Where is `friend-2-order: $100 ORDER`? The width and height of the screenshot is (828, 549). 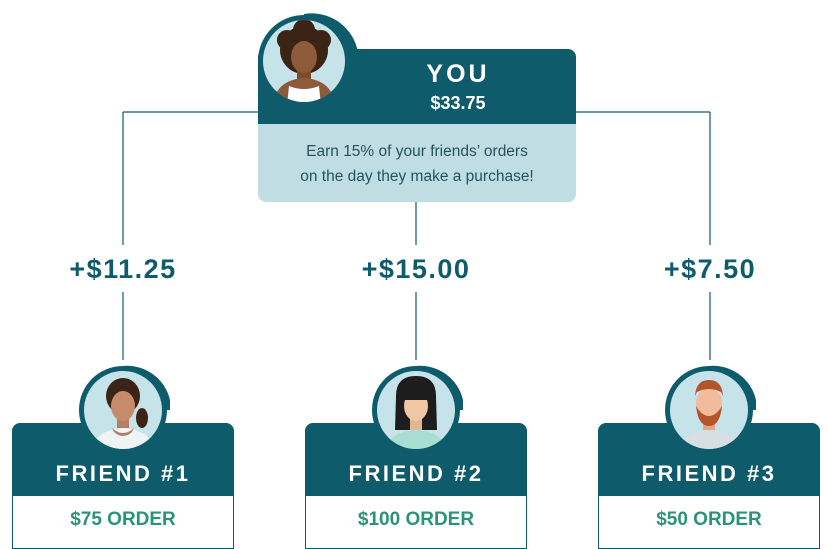 friend-2-order: $100 ORDER is located at coordinates (416, 519).